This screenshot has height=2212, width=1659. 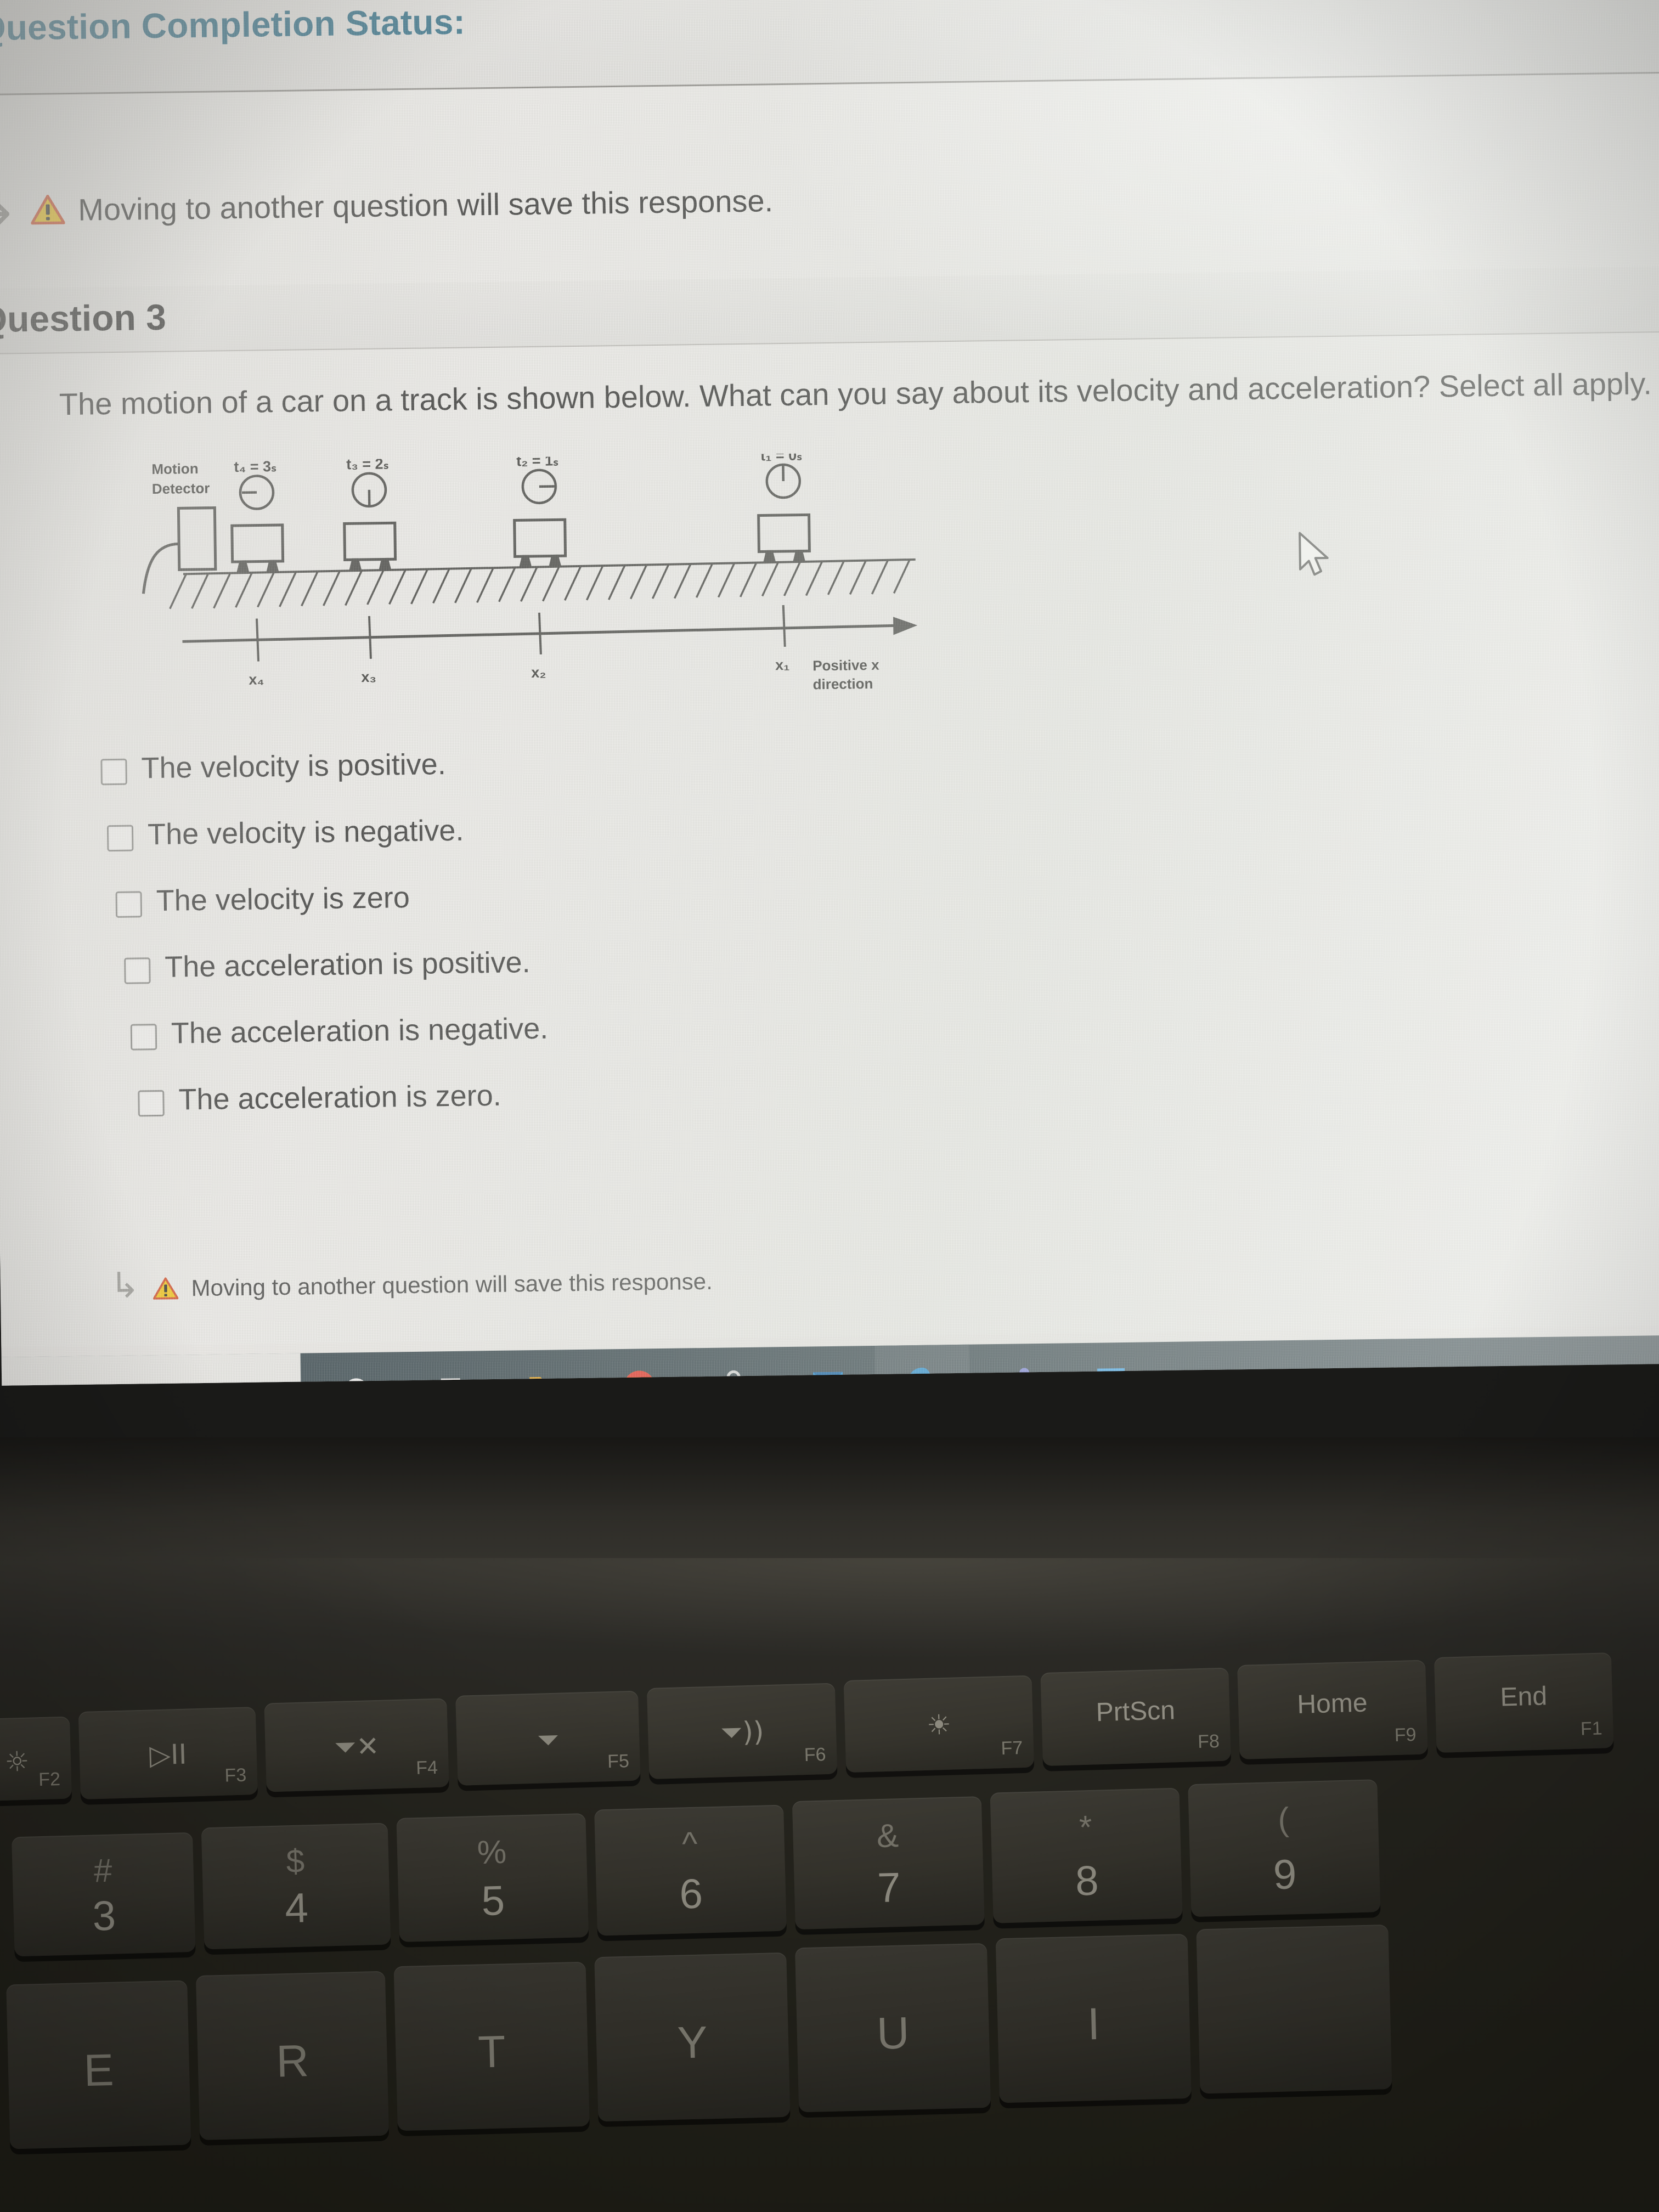 What do you see at coordinates (544, 1368) in the screenshot?
I see `taskbar-file-explorer-button` at bounding box center [544, 1368].